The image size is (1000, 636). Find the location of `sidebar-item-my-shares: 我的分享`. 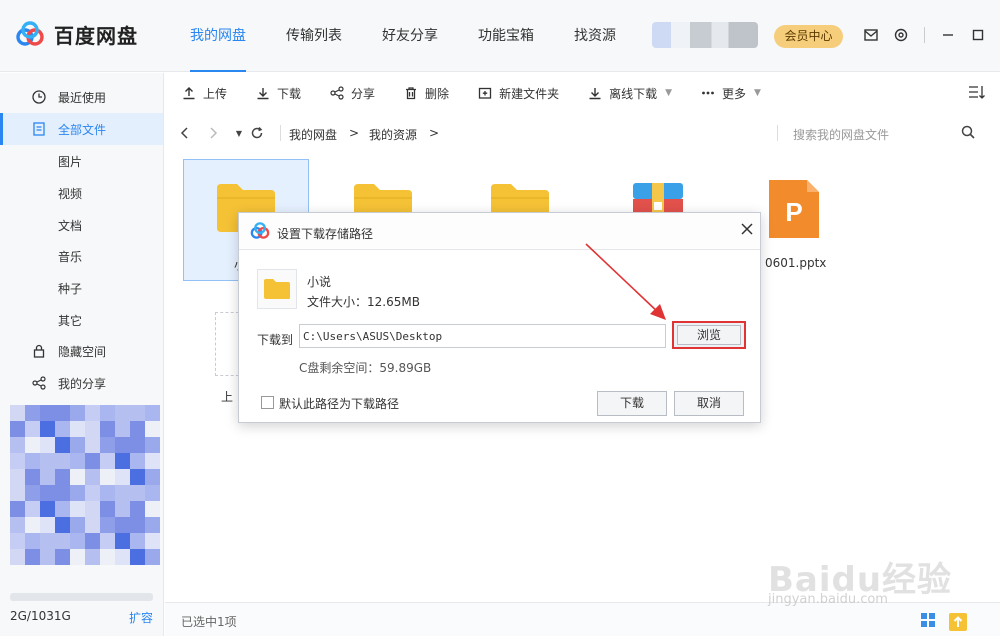

sidebar-item-my-shares: 我的分享 is located at coordinates (81, 383).